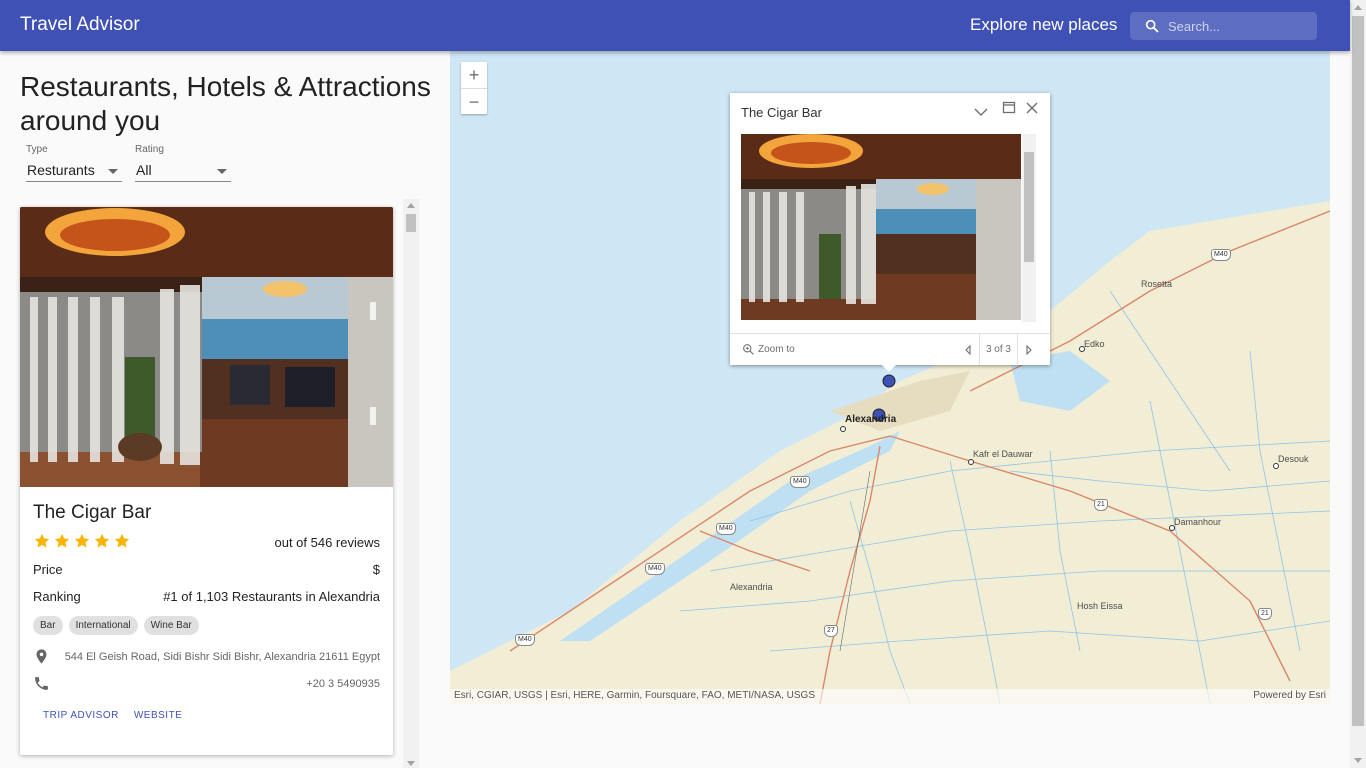 The width and height of the screenshot is (1366, 768). I want to click on app-bar: Travel Advisor Explore new places, so click(675, 25).